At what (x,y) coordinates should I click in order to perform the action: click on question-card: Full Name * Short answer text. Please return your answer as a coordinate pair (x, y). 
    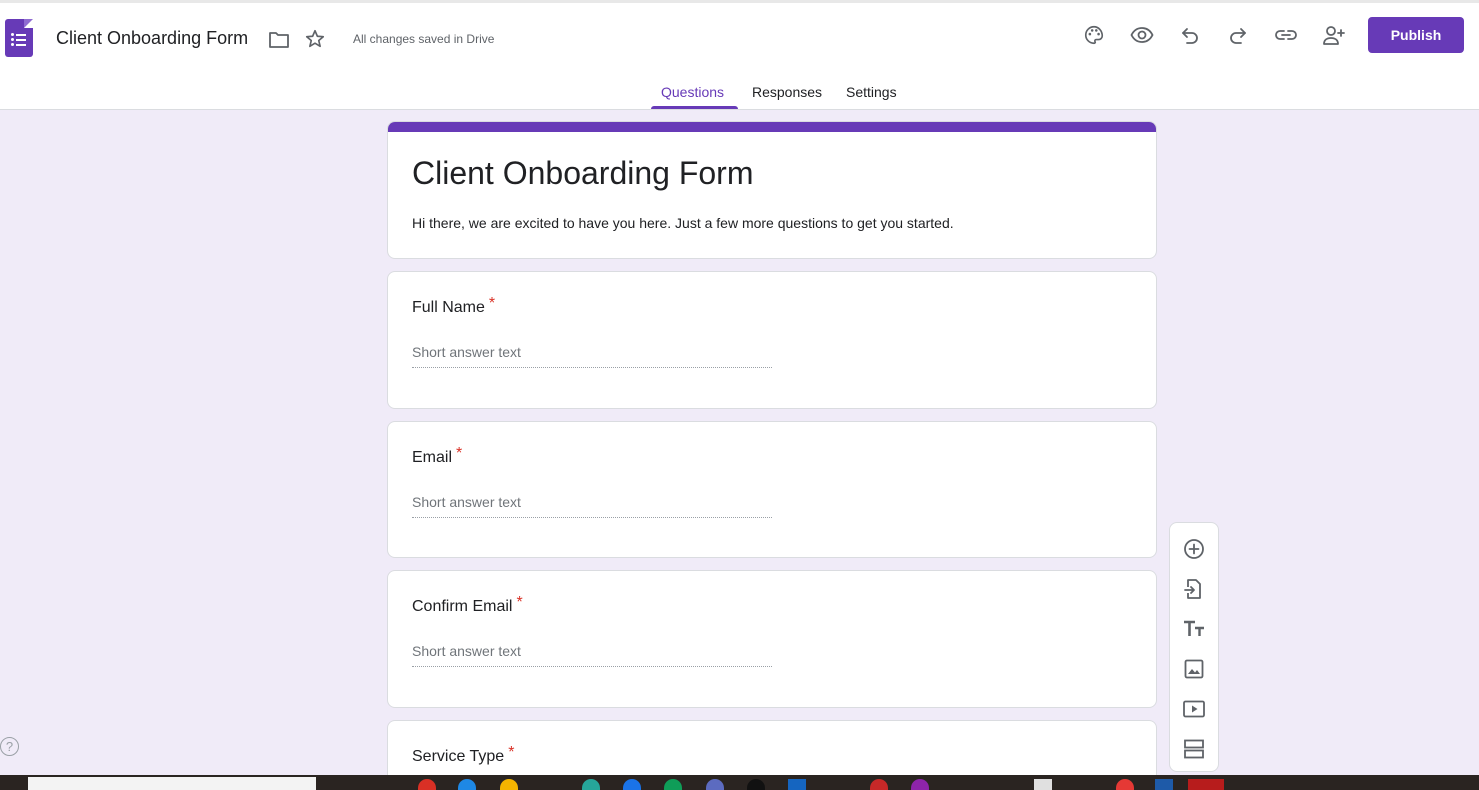
    Looking at the image, I should click on (772, 340).